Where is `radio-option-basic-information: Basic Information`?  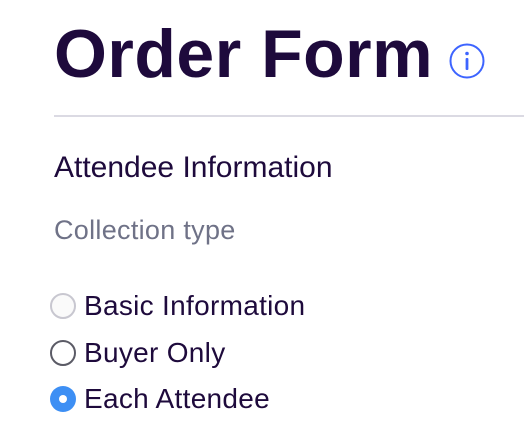 radio-option-basic-information: Basic Information is located at coordinates (177, 306).